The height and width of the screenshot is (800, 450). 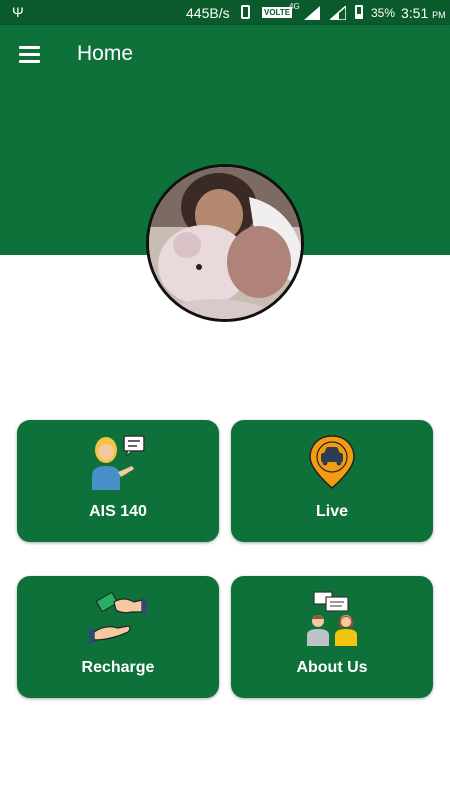 What do you see at coordinates (118, 462) in the screenshot?
I see `person-chat-icon` at bounding box center [118, 462].